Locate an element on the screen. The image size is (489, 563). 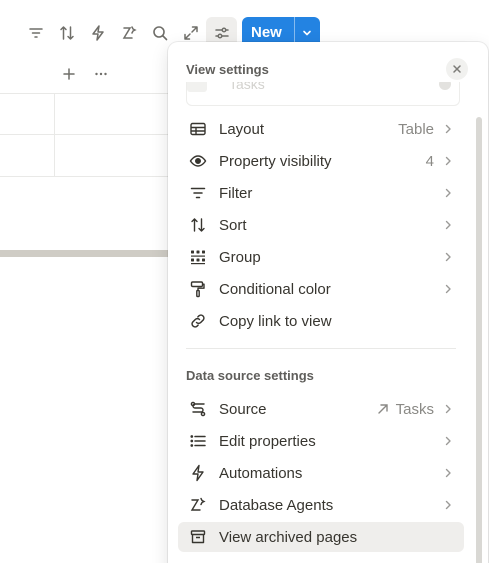
view-icon is located at coordinates (197, 87).